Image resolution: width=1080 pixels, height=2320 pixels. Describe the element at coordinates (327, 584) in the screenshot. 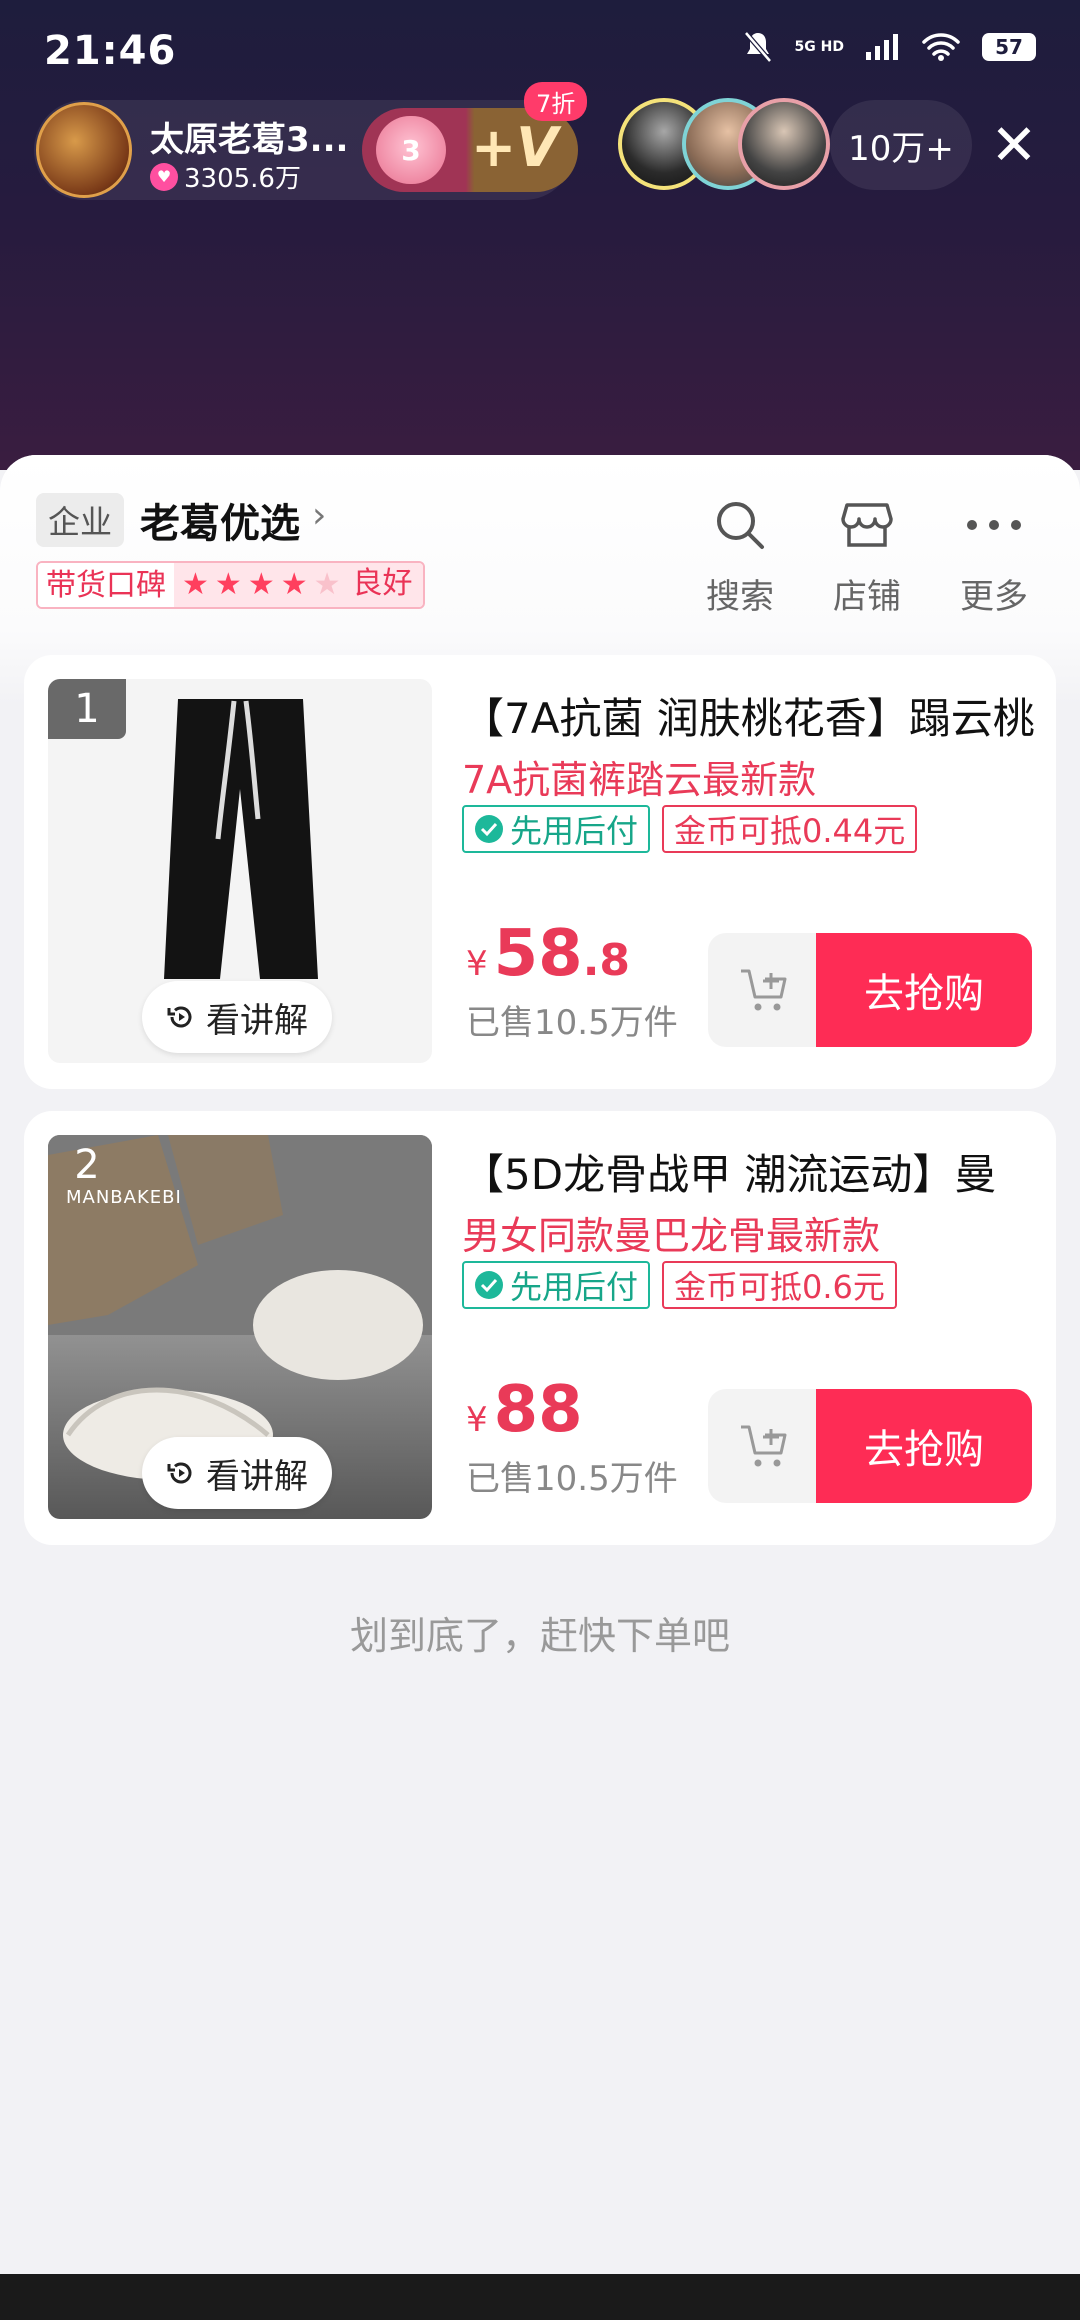

I see `star-empty-icon: ★` at that location.